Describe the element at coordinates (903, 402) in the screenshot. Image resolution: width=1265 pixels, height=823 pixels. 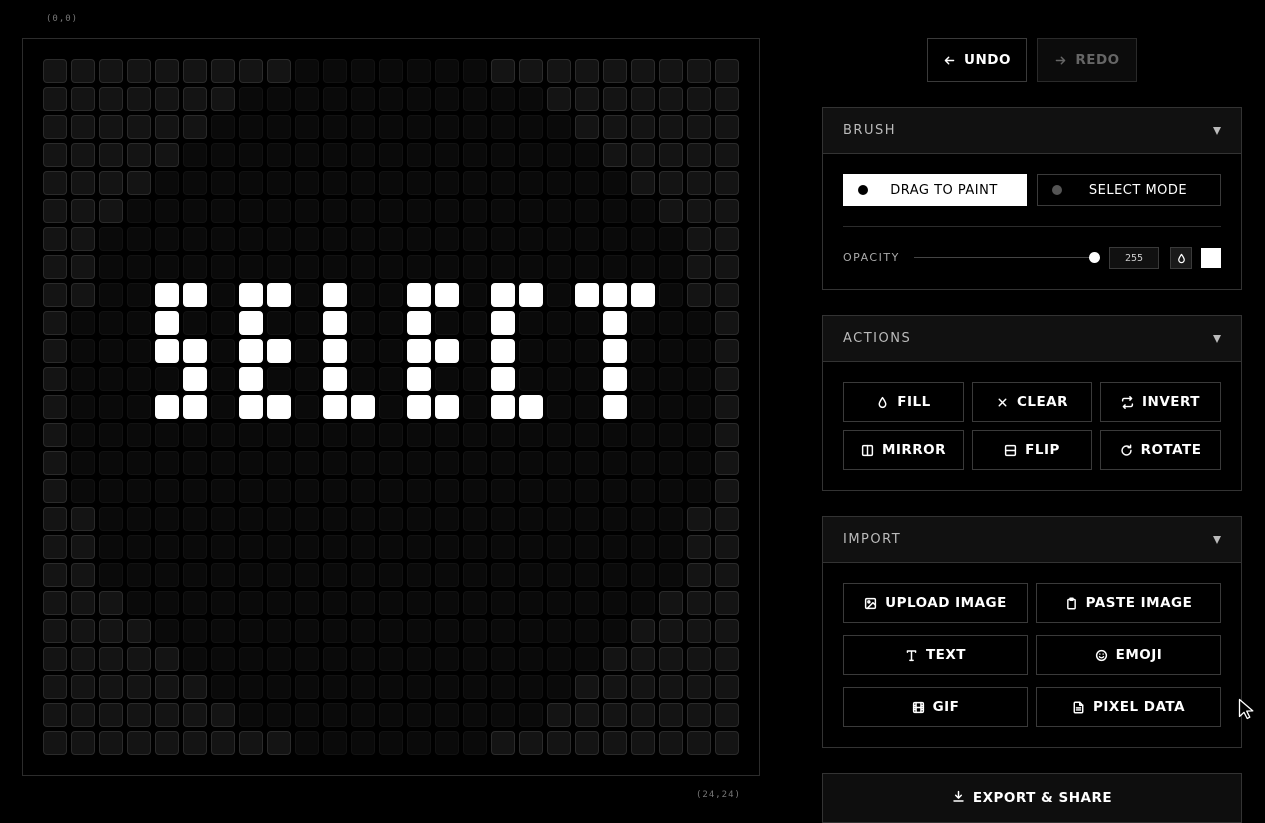
I see `fill-button: FILL` at that location.